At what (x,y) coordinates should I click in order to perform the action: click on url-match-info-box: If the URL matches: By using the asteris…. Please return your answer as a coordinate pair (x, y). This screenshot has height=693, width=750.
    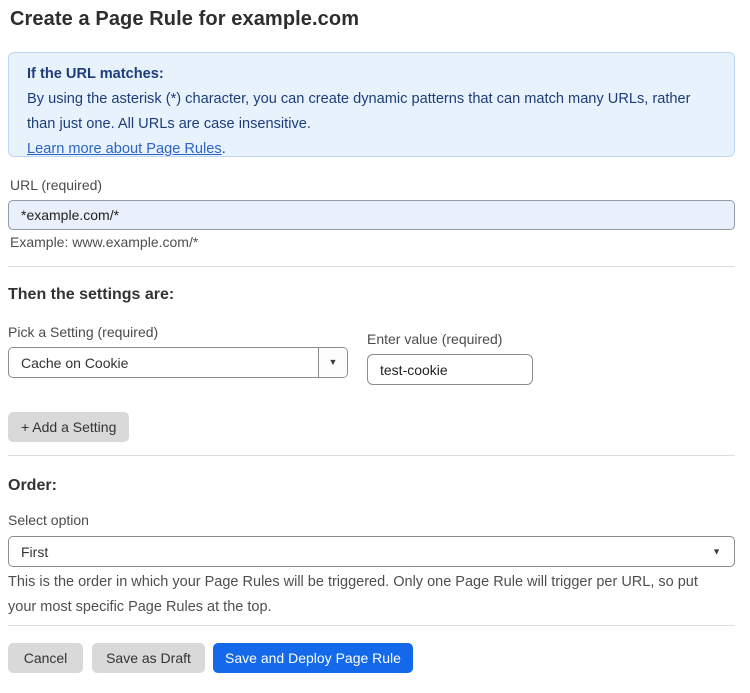
    Looking at the image, I should click on (371, 104).